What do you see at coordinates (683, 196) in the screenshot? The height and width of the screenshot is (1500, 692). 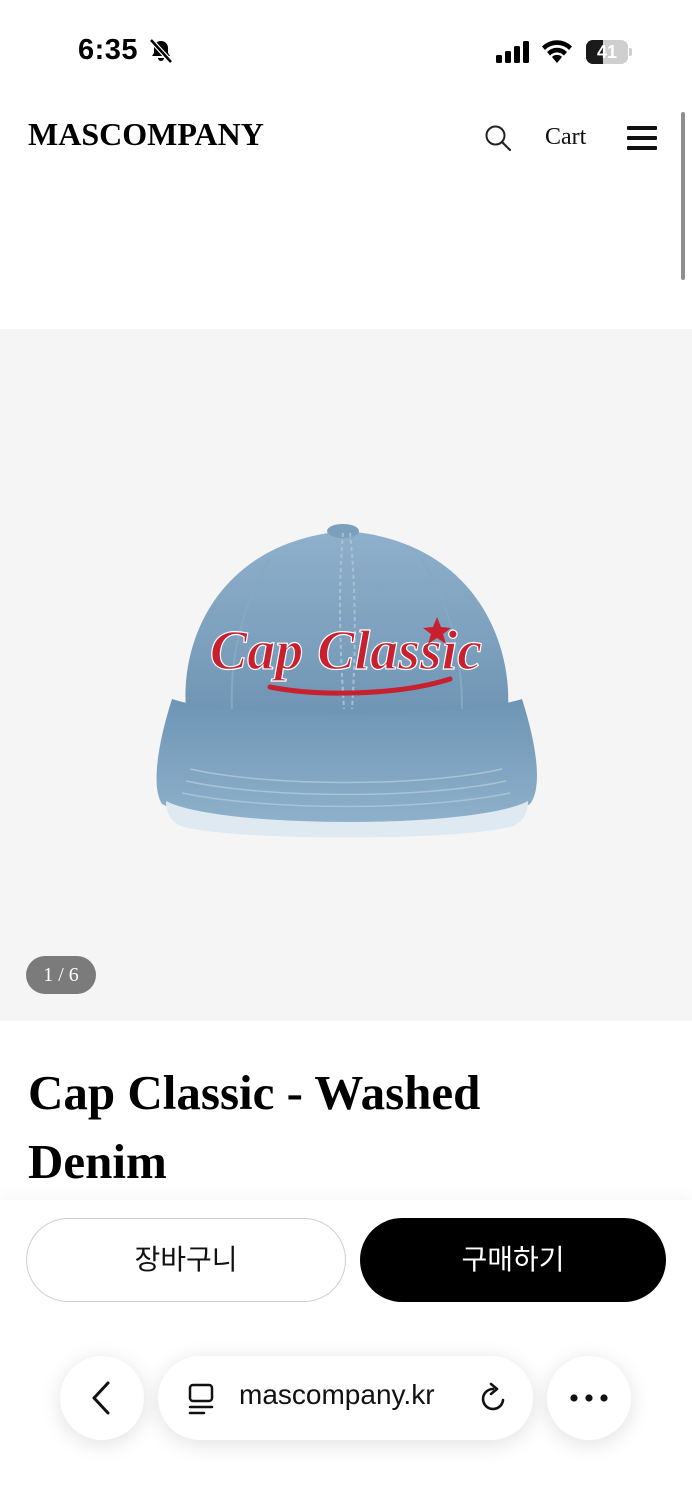 I see `scrollbar` at bounding box center [683, 196].